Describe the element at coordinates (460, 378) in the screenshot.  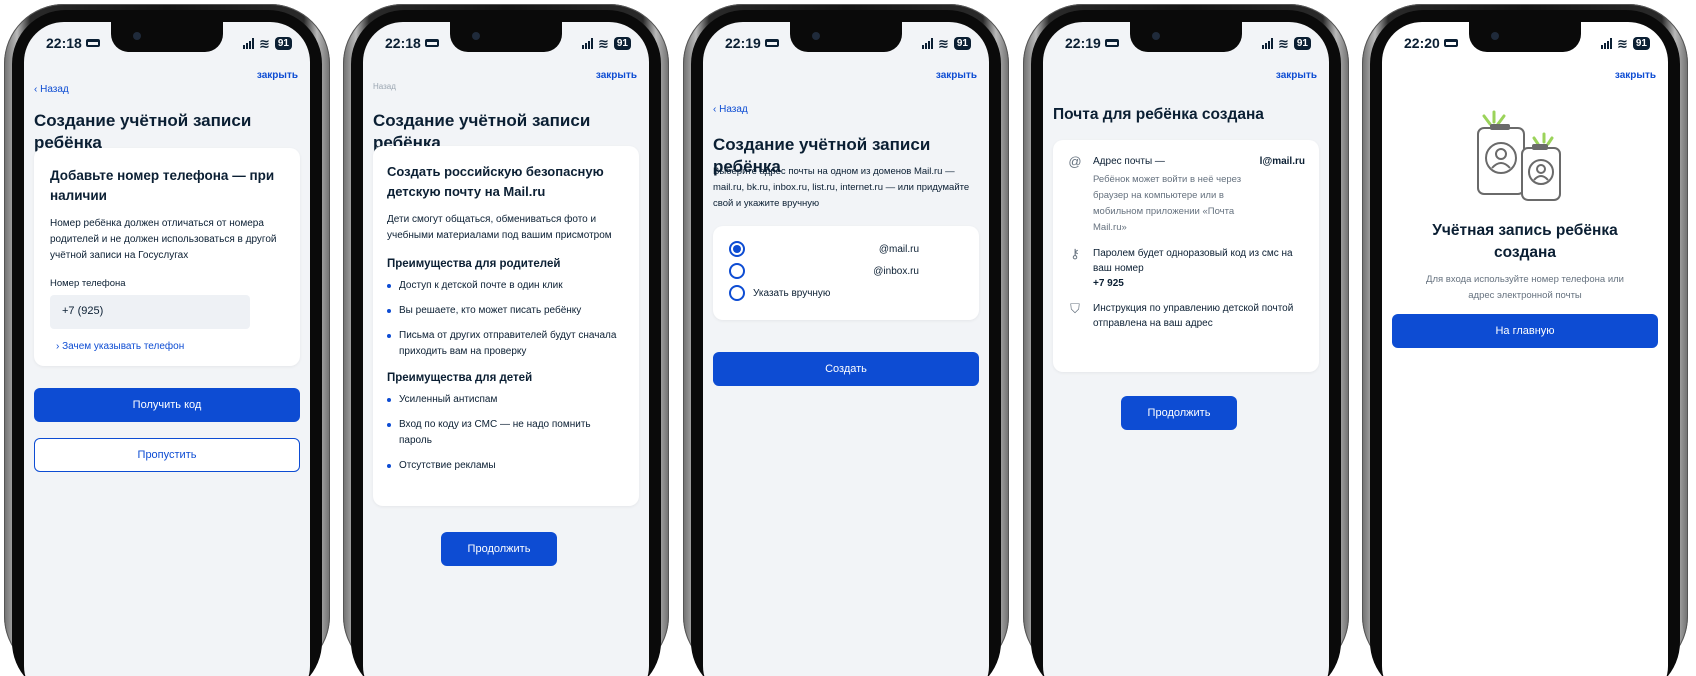
I see `kids-heading: Преимущества для детей` at that location.